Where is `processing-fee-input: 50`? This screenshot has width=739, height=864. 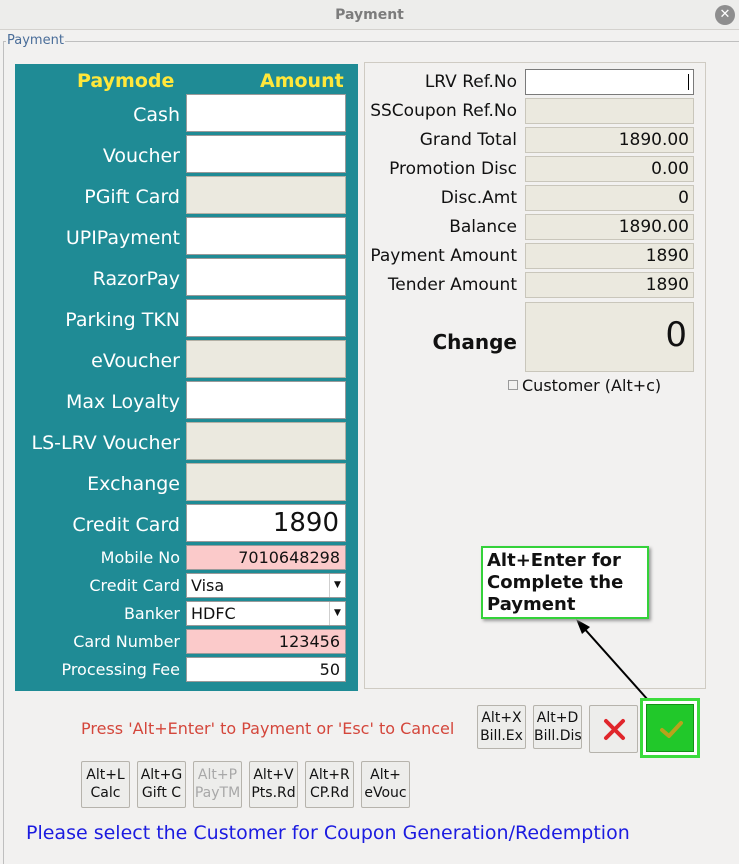
processing-fee-input: 50 is located at coordinates (266, 669).